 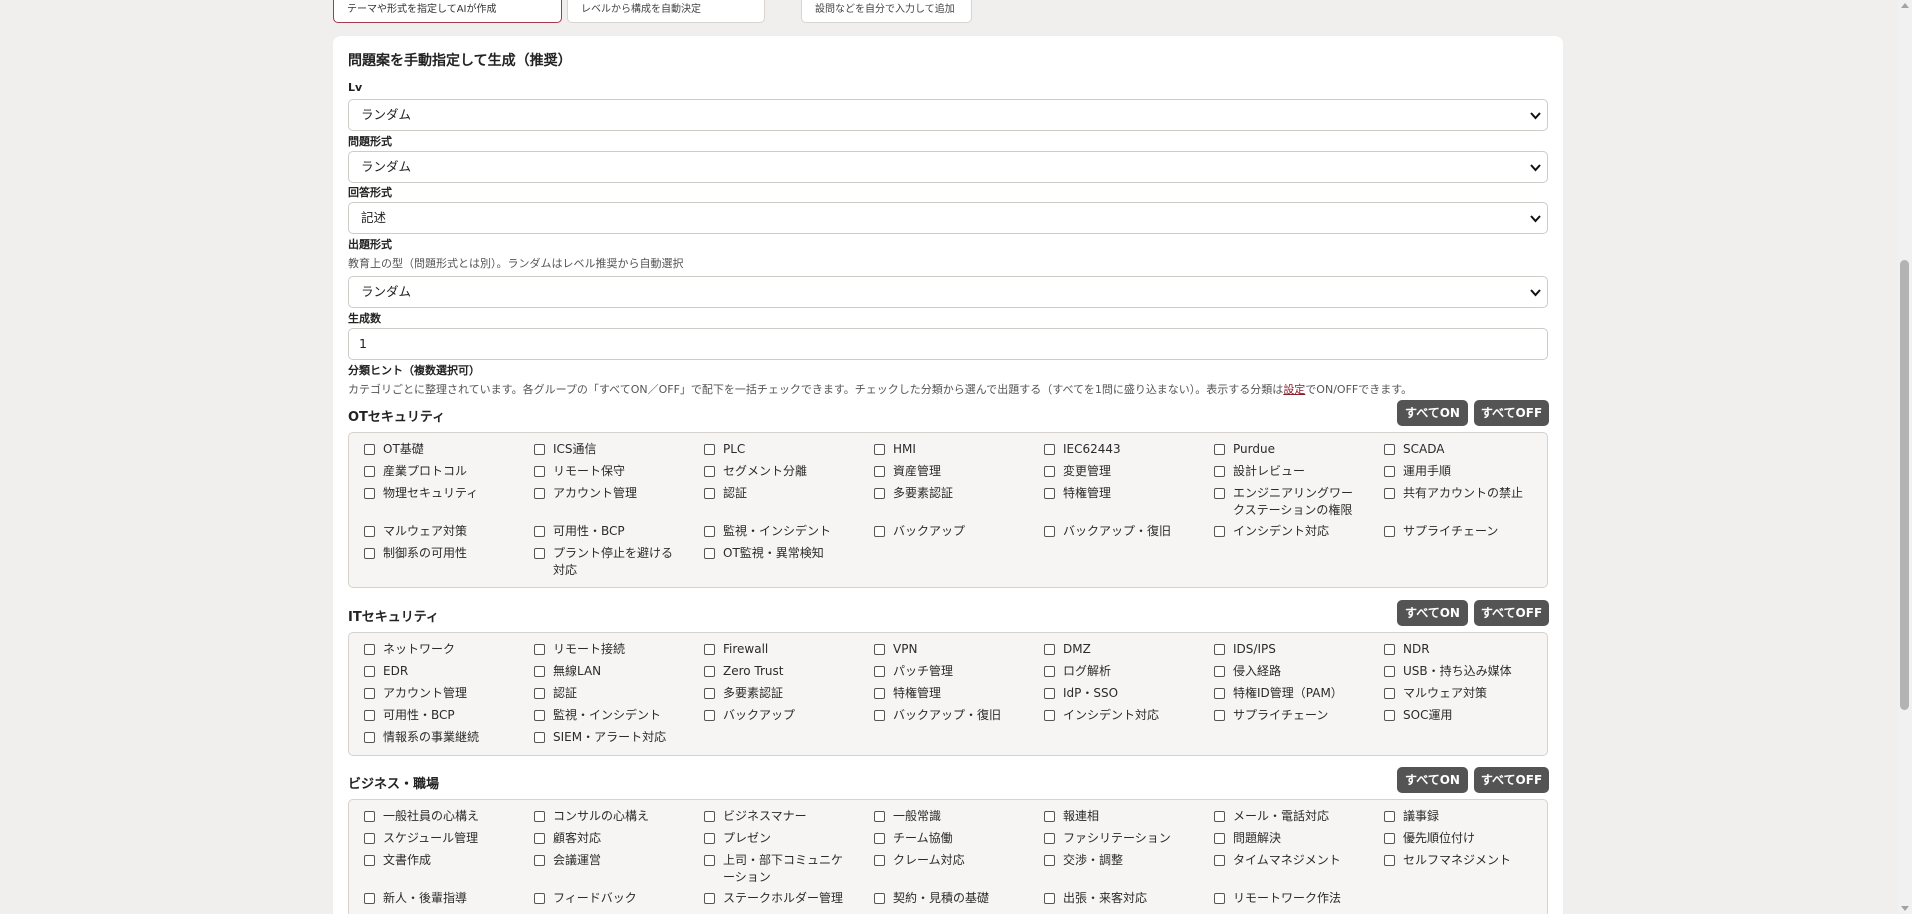 What do you see at coordinates (779, 693) in the screenshot?
I see `category-checkbox-item: 多要素認証` at bounding box center [779, 693].